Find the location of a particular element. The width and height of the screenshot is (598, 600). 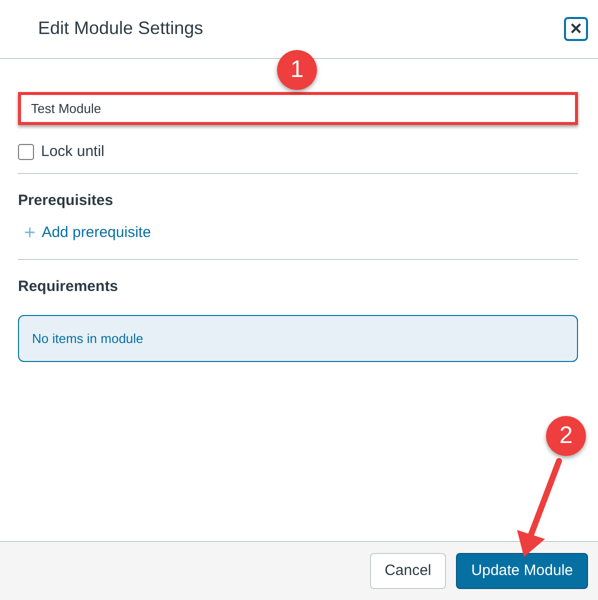

add-prerequisite-link: + Add prerequisite is located at coordinates (87, 233).